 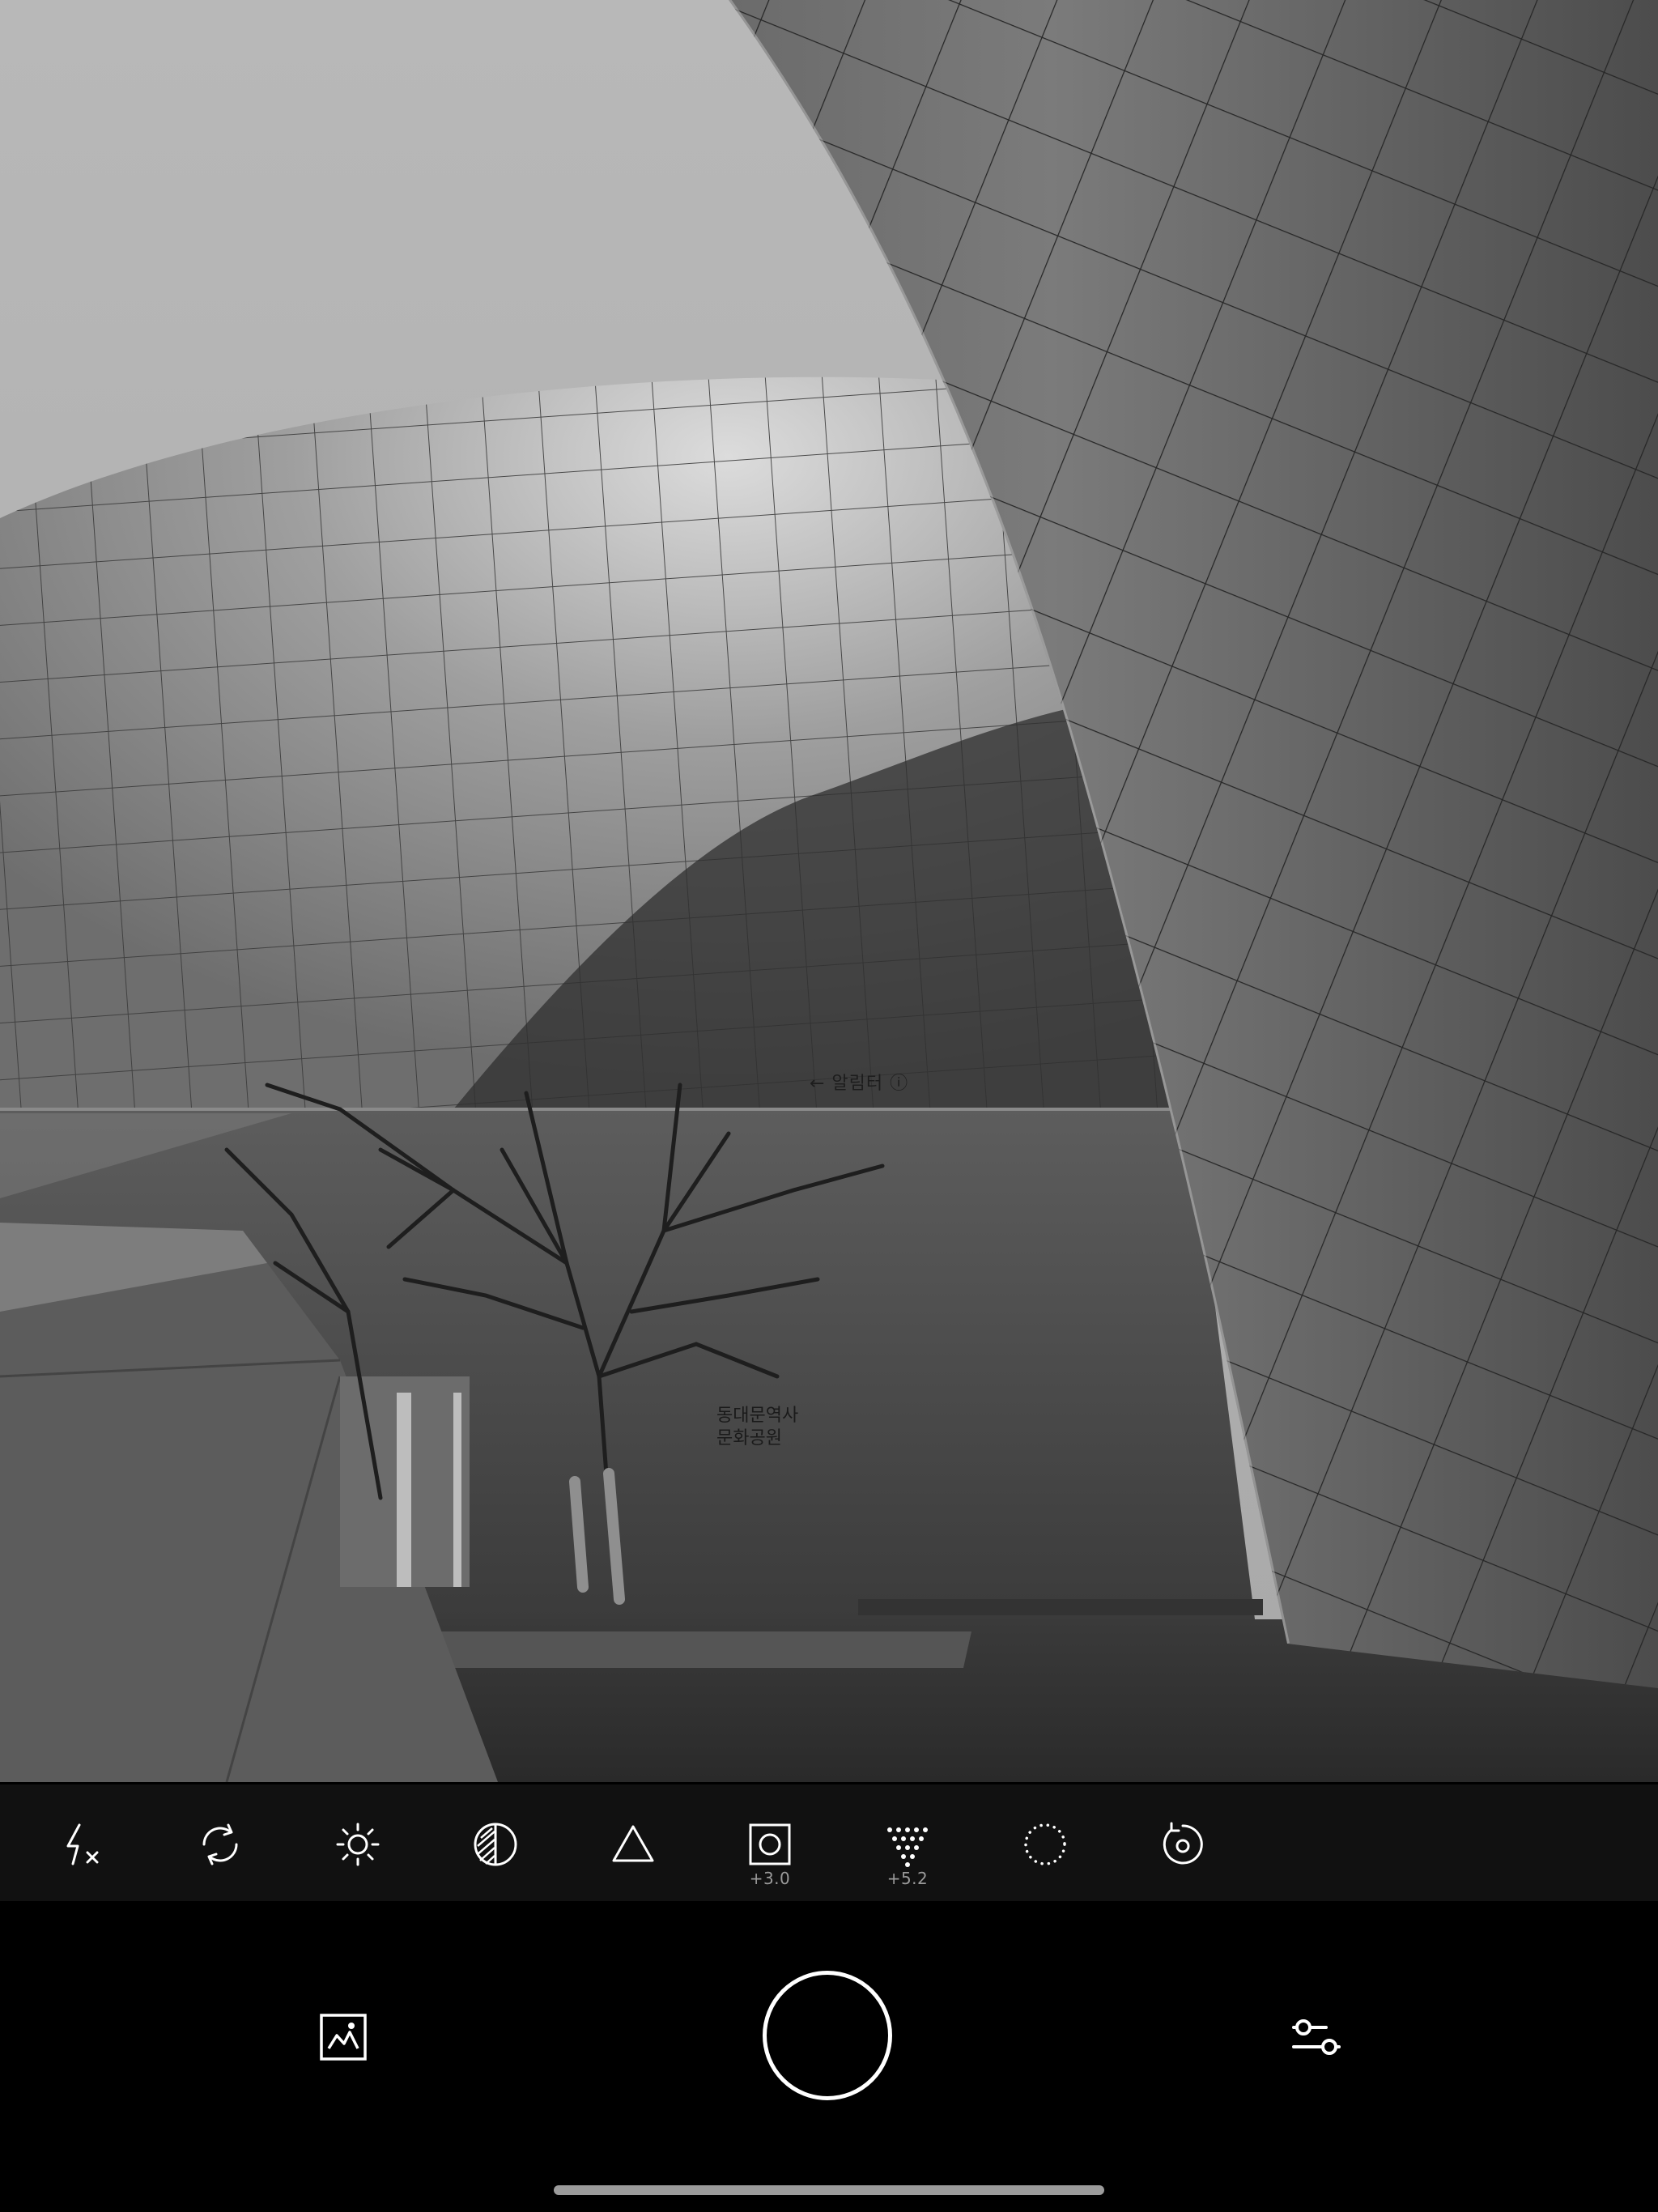 I want to click on square-value: +3.0, so click(x=770, y=1879).